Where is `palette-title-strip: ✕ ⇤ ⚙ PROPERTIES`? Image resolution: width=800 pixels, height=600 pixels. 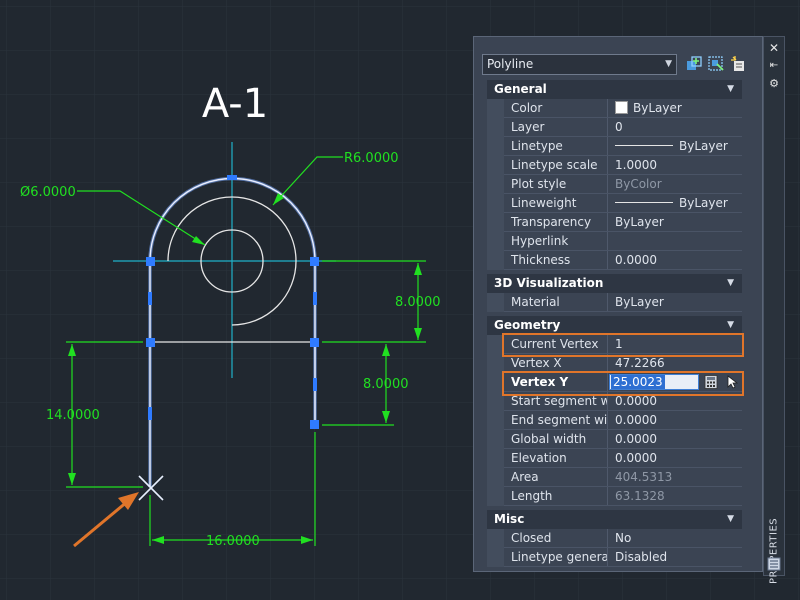
palette-title-strip: ✕ ⇤ ⚙ PROPERTIES is located at coordinates (774, 310).